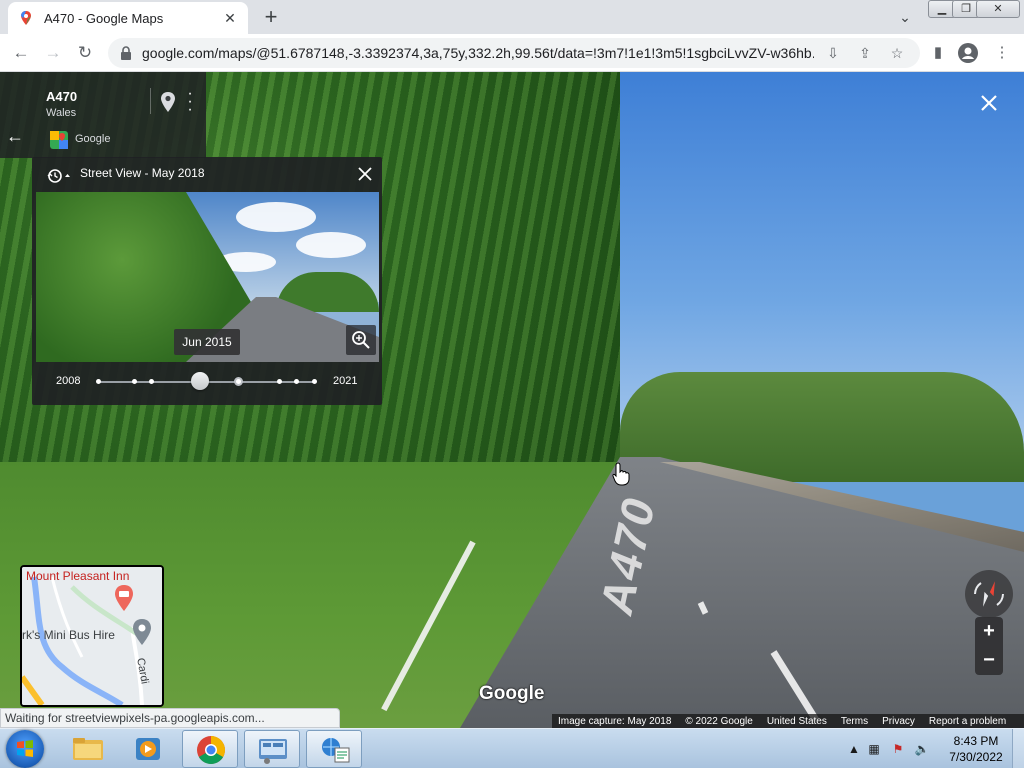 The width and height of the screenshot is (1024, 768). I want to click on folder-icon, so click(88, 749).